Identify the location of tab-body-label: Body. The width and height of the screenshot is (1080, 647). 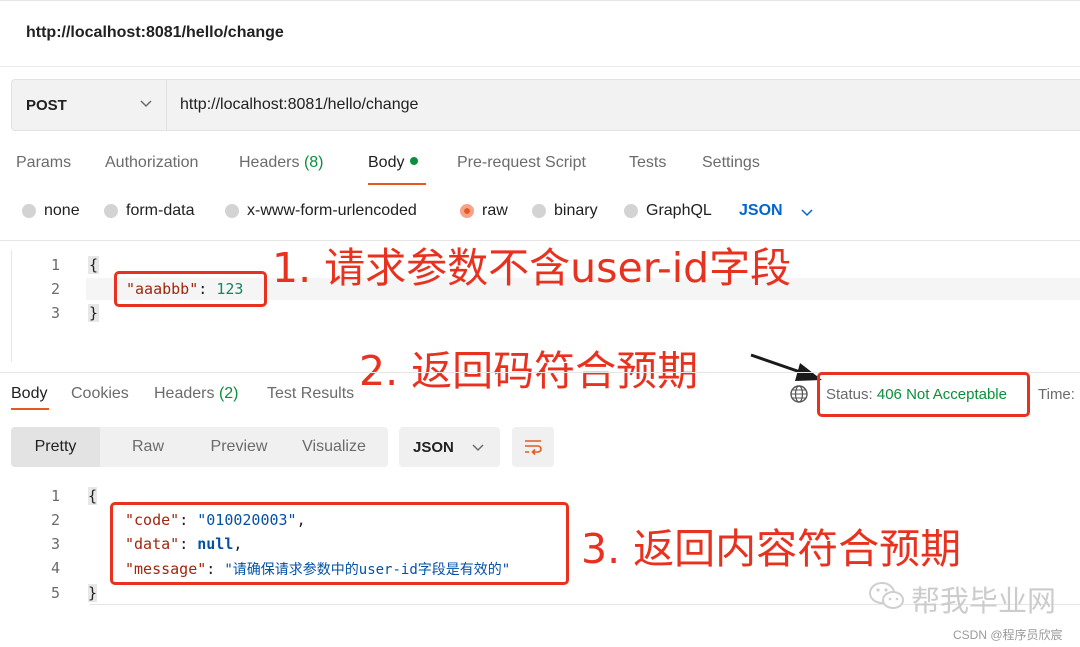
(386, 162).